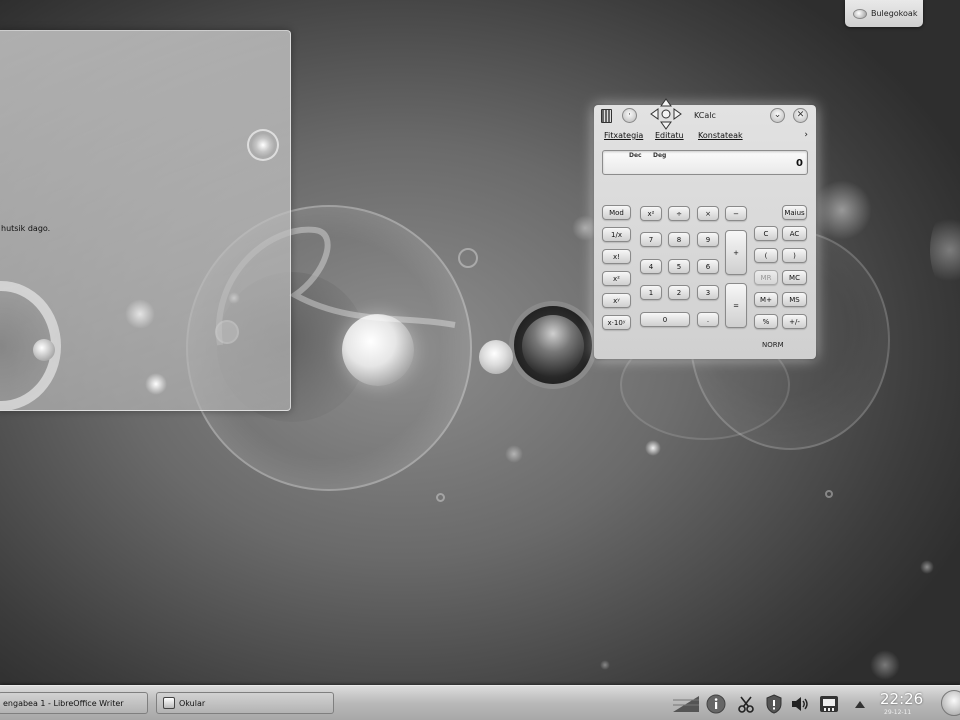  What do you see at coordinates (651, 239) in the screenshot?
I see `digit-7-button: 7` at bounding box center [651, 239].